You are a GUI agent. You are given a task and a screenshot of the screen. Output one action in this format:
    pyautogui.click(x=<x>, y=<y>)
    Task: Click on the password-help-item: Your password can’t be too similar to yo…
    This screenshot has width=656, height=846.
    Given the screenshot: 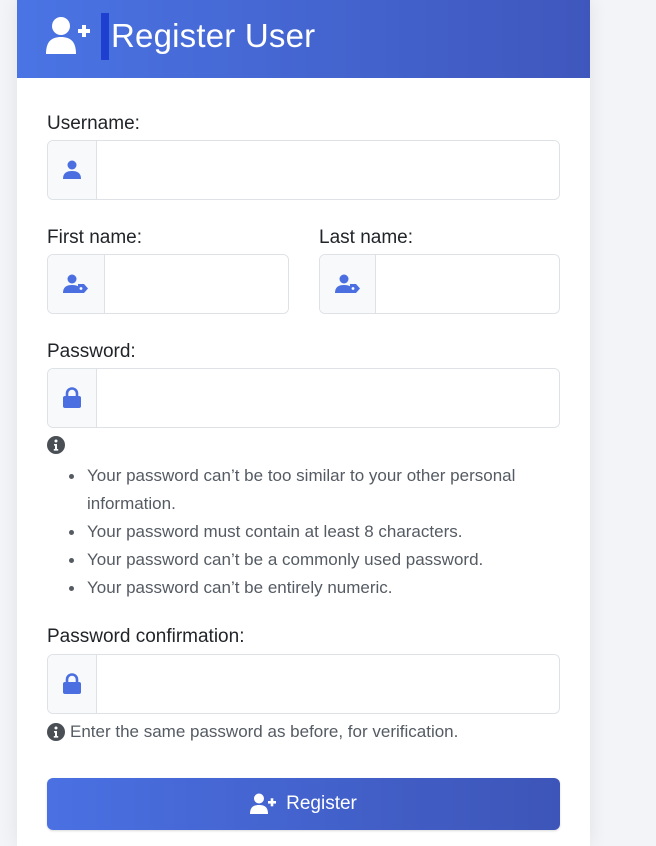 What is the action you would take?
    pyautogui.click(x=302, y=490)
    